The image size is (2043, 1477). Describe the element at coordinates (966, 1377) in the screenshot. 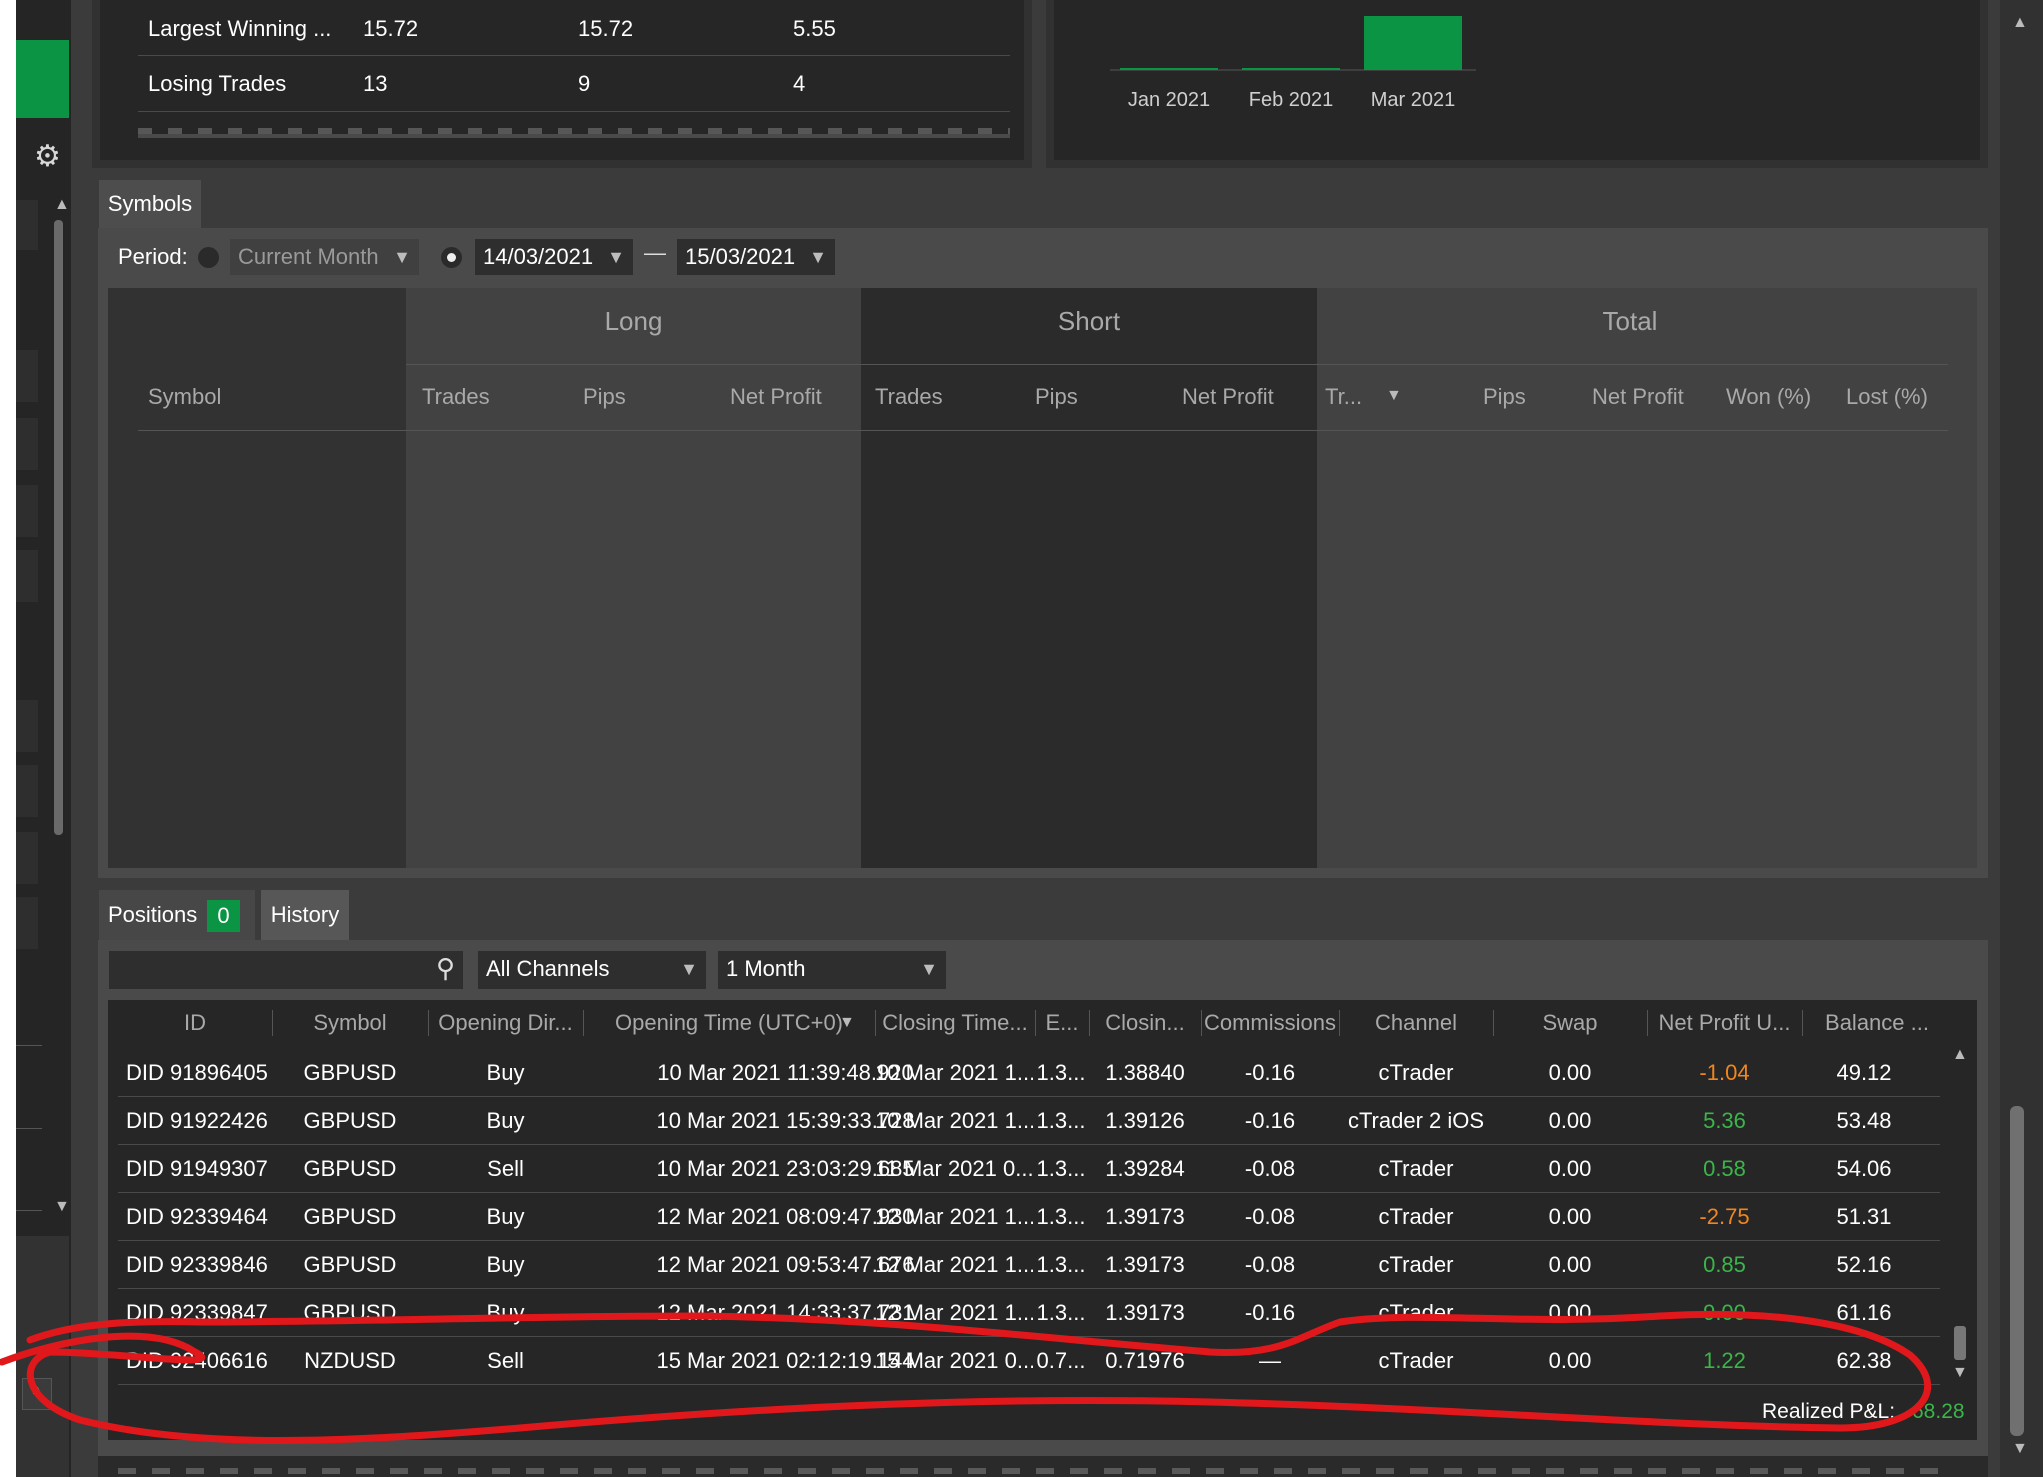

I see `red-annotation-circle` at that location.